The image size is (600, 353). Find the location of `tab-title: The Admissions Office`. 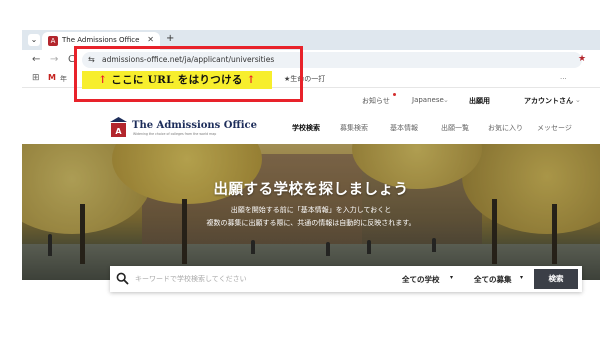

tab-title: The Admissions Office is located at coordinates (101, 40).